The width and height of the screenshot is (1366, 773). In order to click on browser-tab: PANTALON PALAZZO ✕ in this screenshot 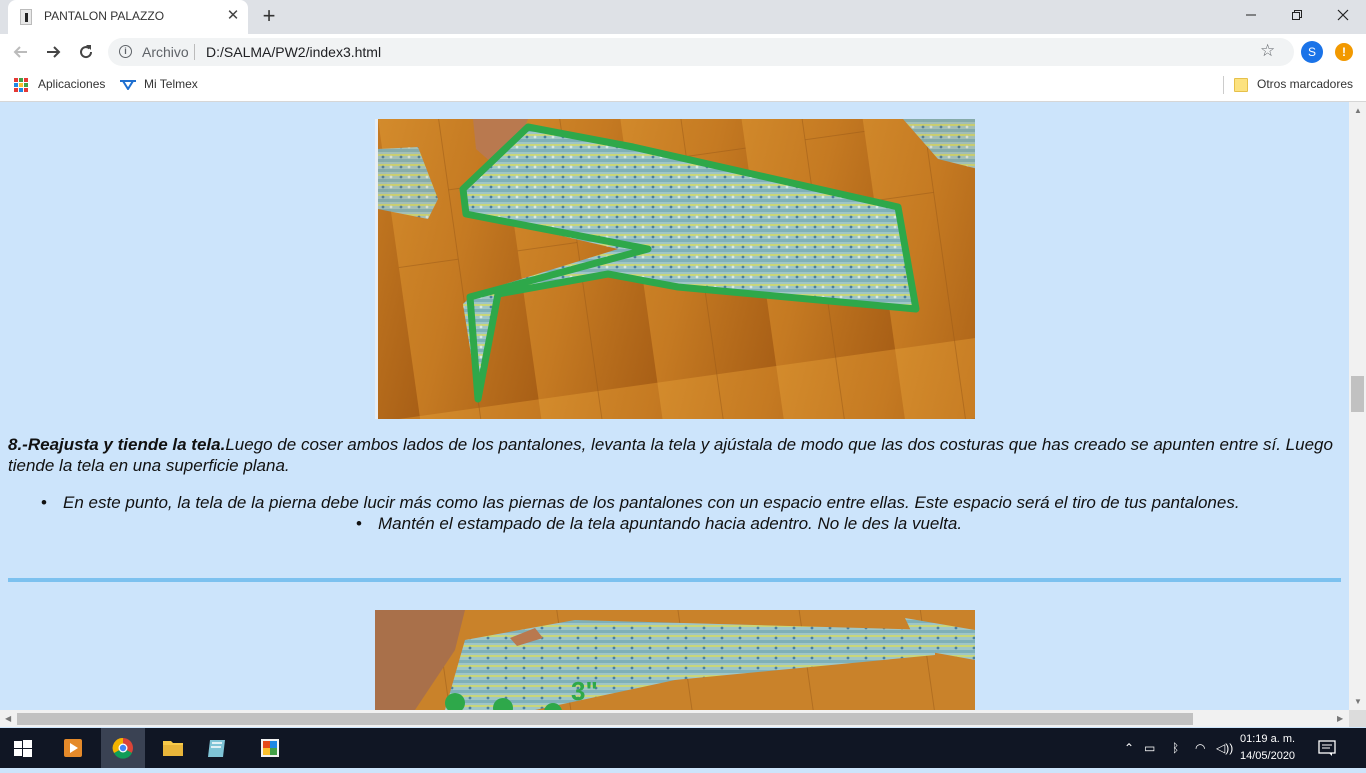, I will do `click(128, 17)`.